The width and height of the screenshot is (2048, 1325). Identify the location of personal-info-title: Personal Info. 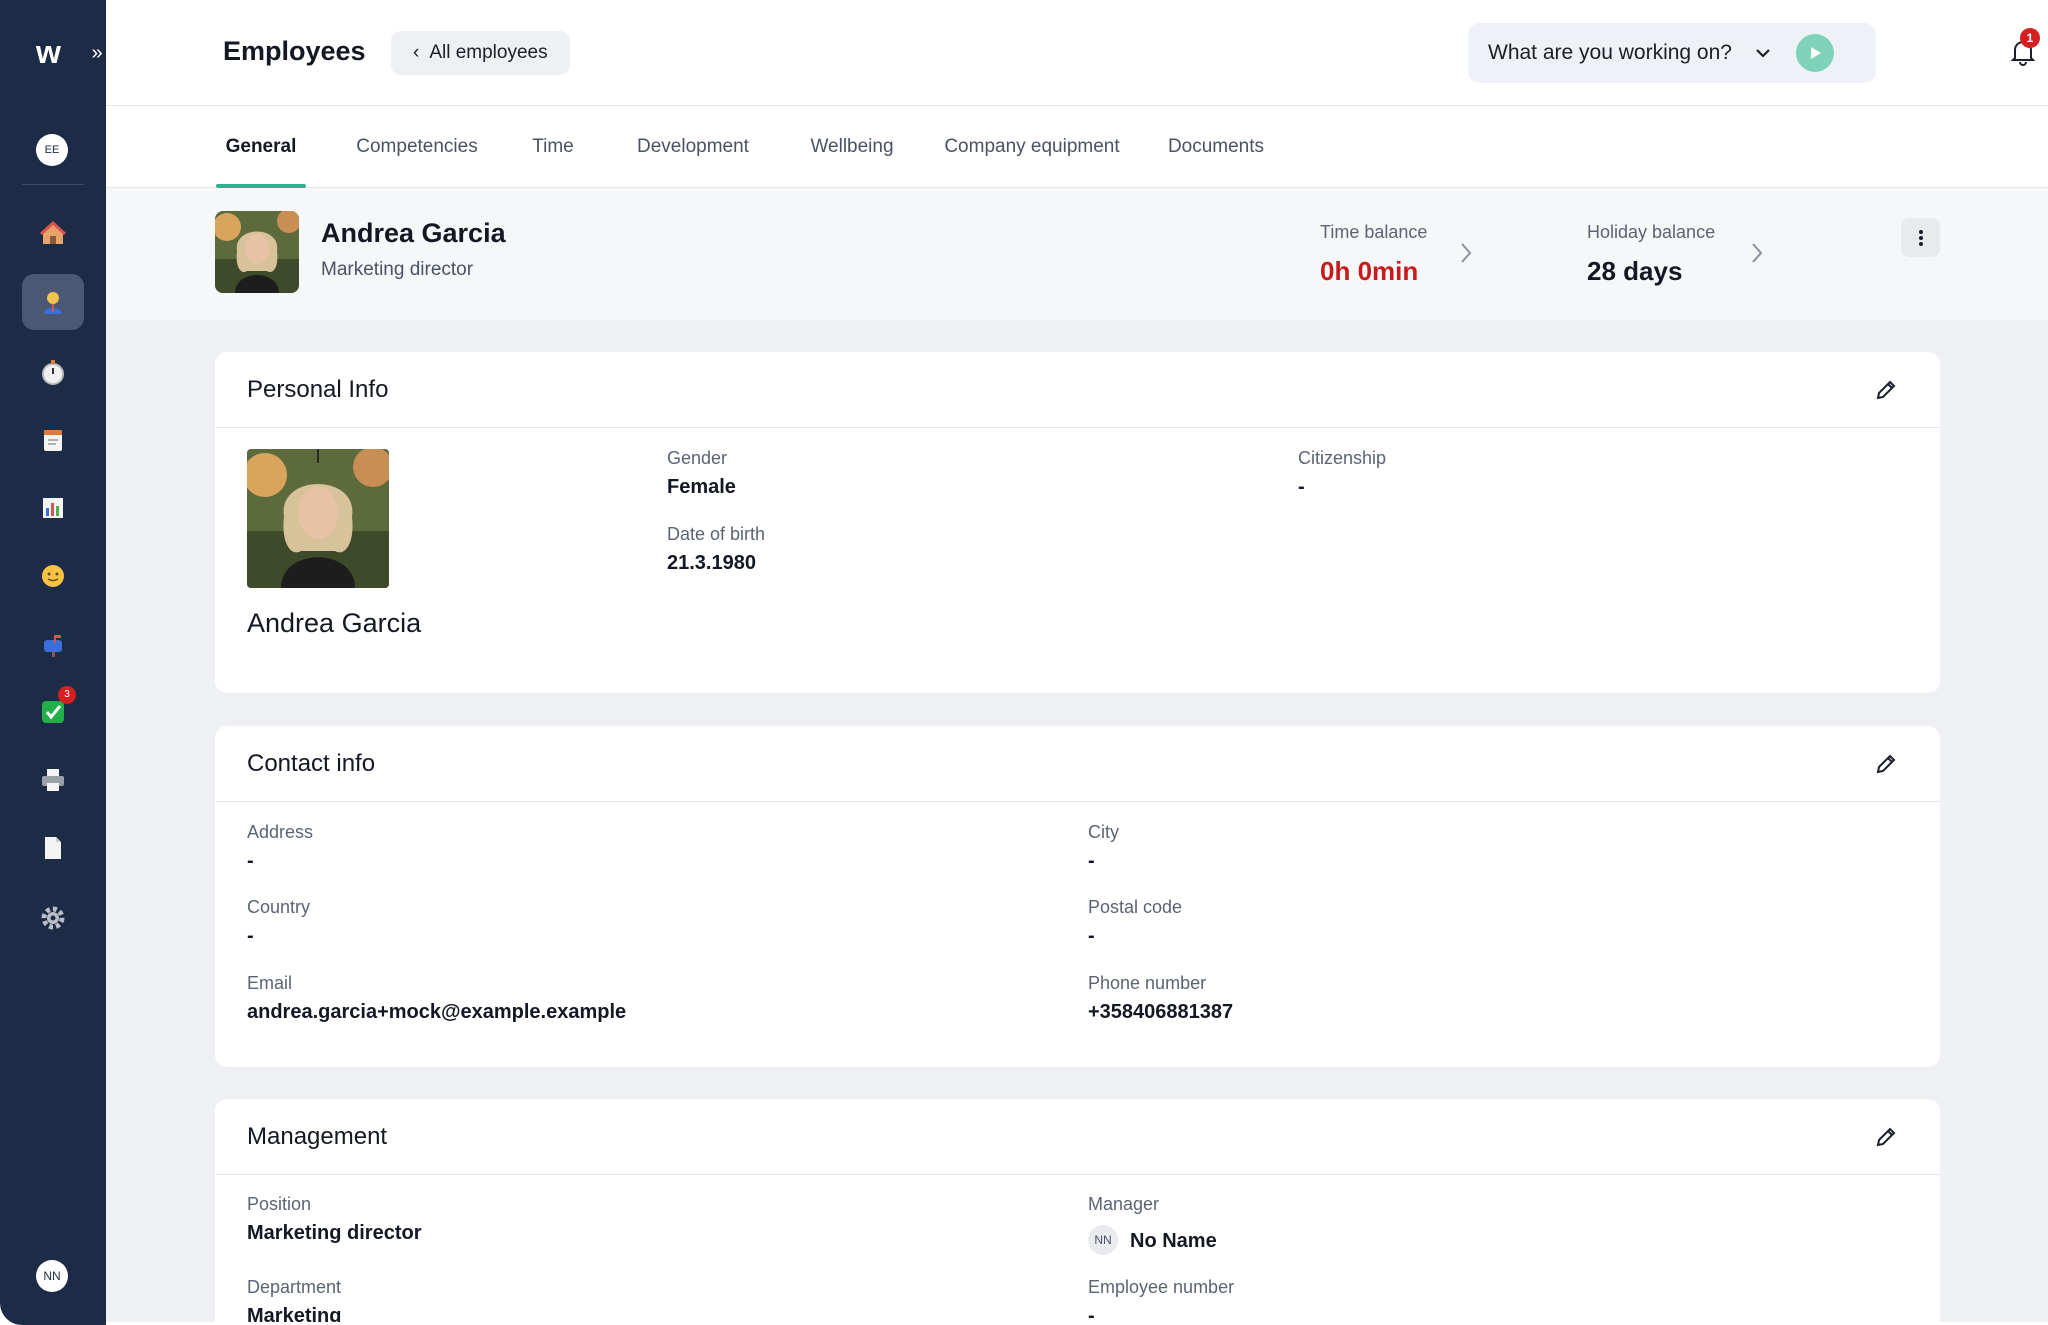
(318, 389).